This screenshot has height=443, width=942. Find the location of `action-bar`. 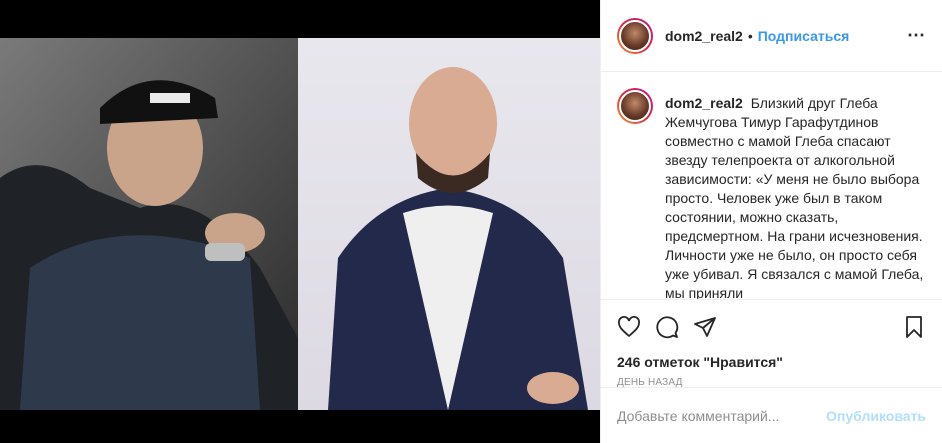

action-bar is located at coordinates (771, 326).